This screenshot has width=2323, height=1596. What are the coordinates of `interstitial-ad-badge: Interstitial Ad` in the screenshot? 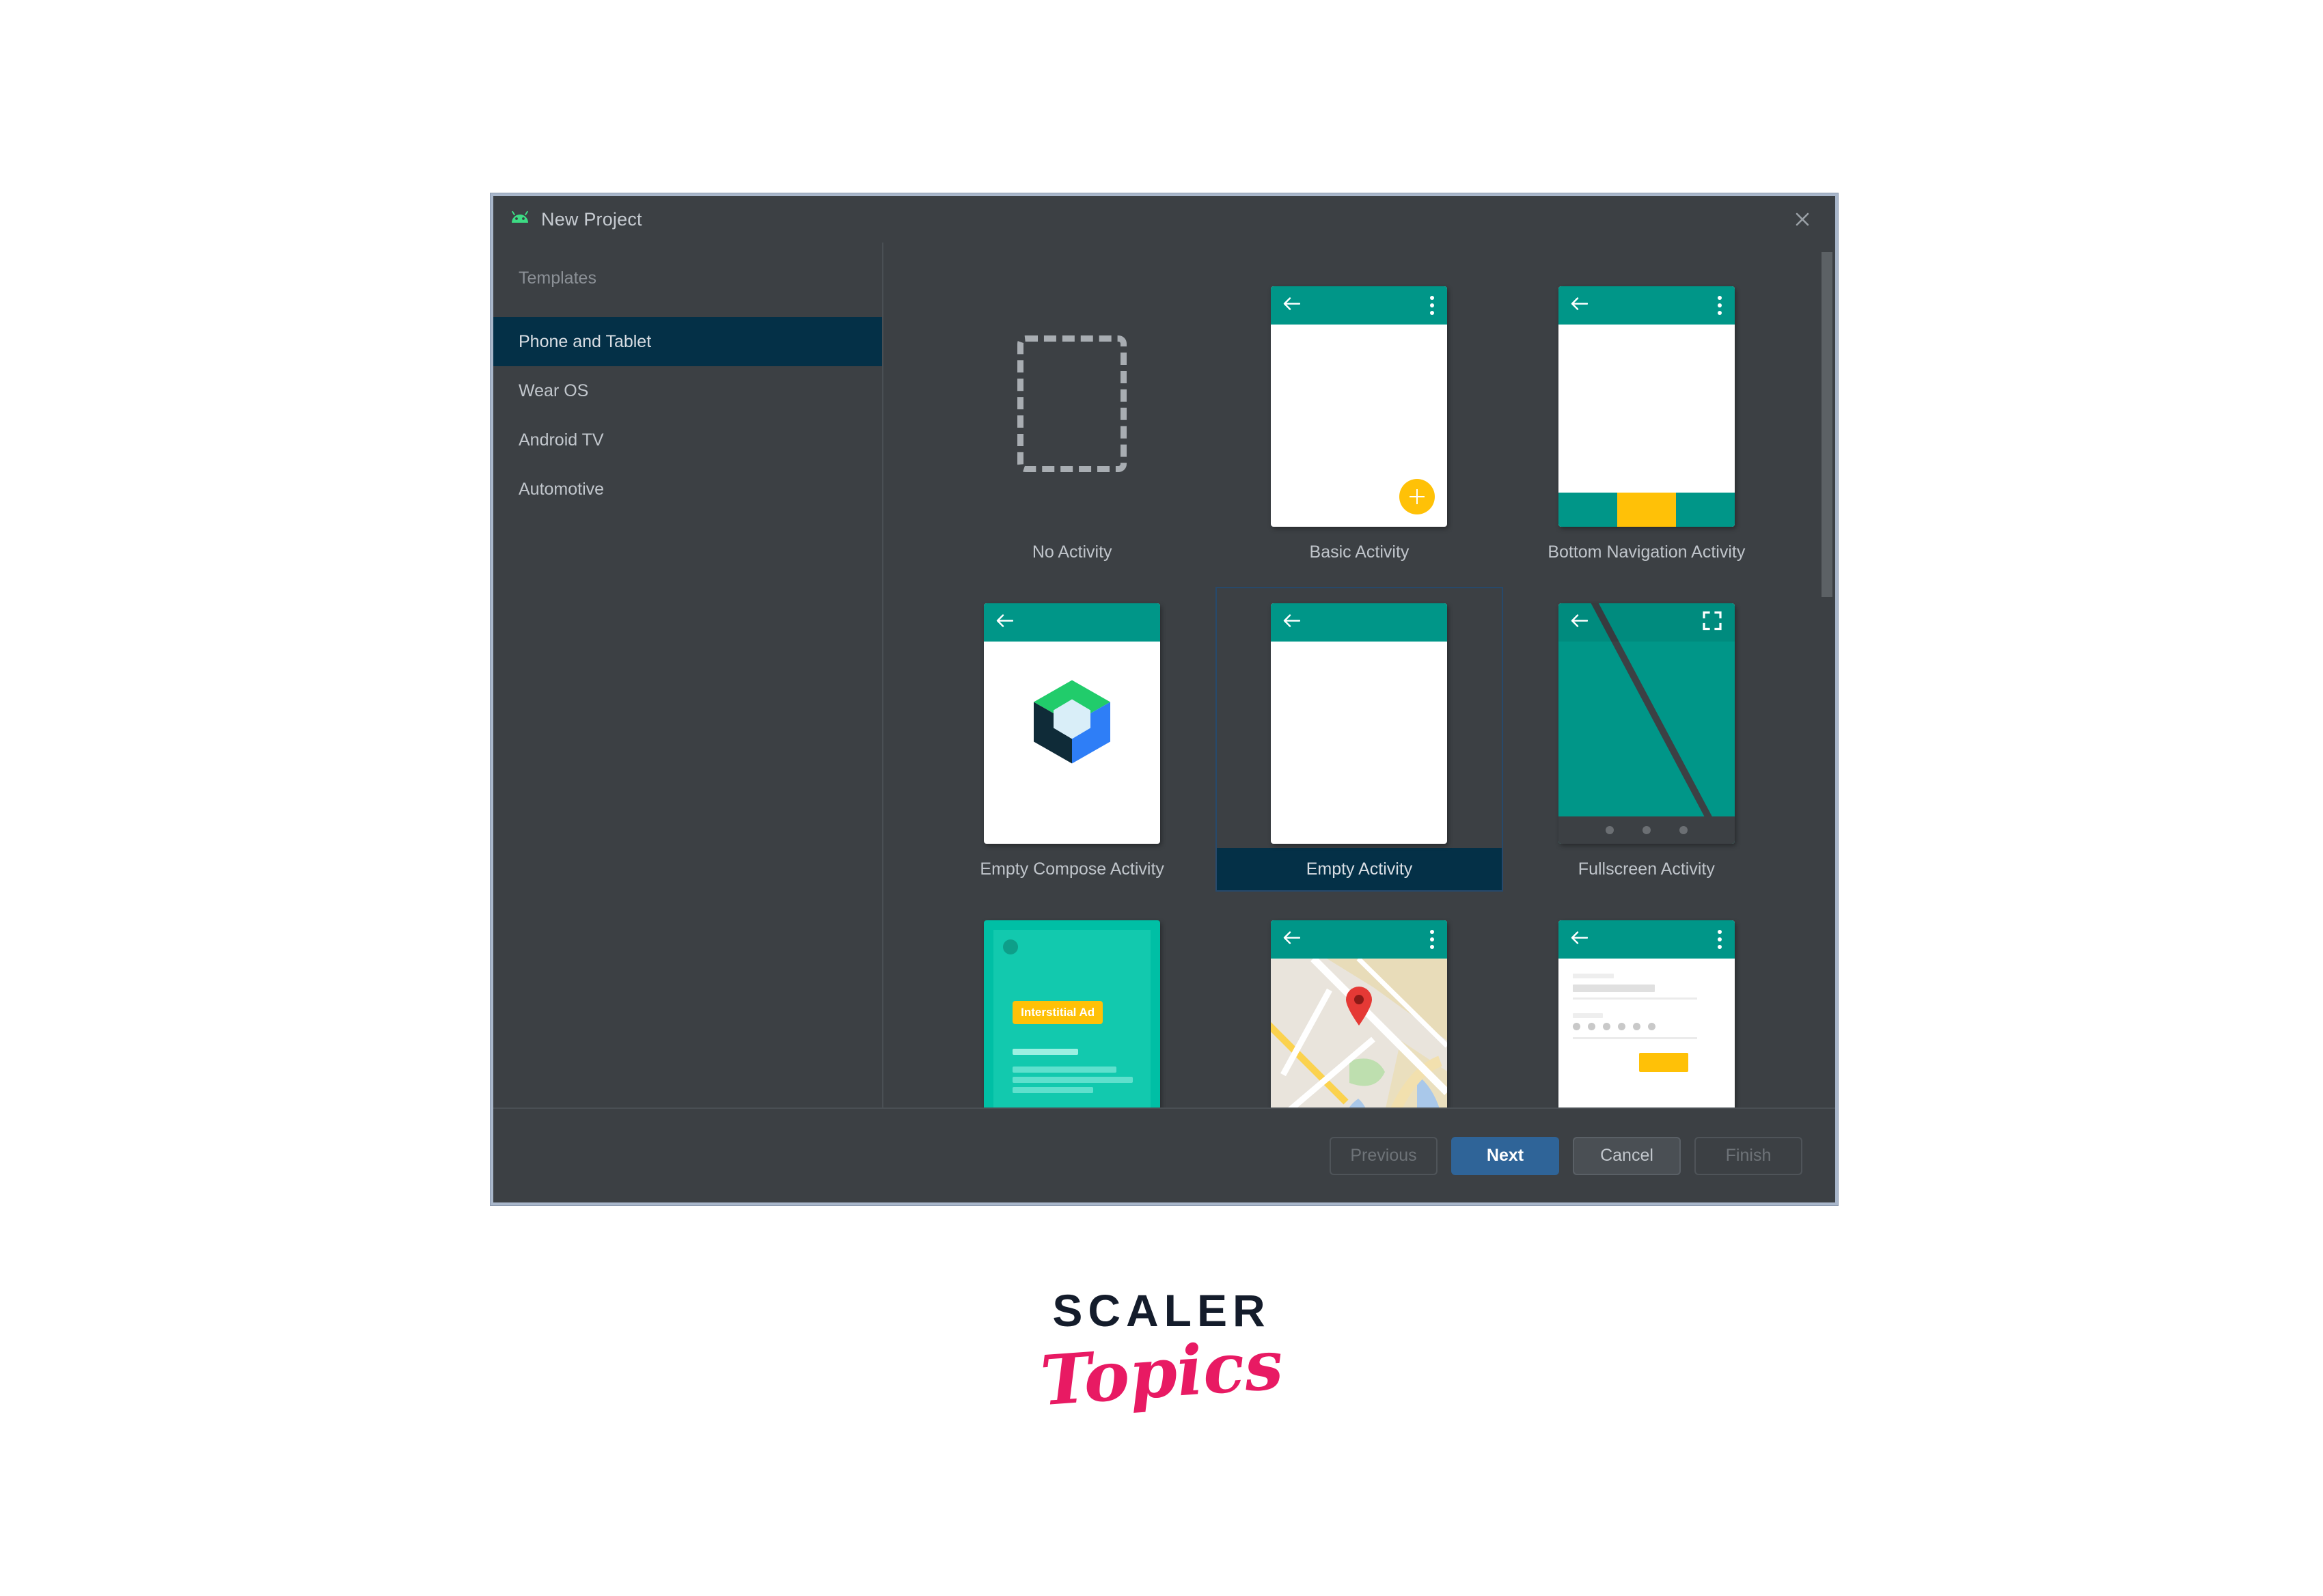 It's located at (1058, 1012).